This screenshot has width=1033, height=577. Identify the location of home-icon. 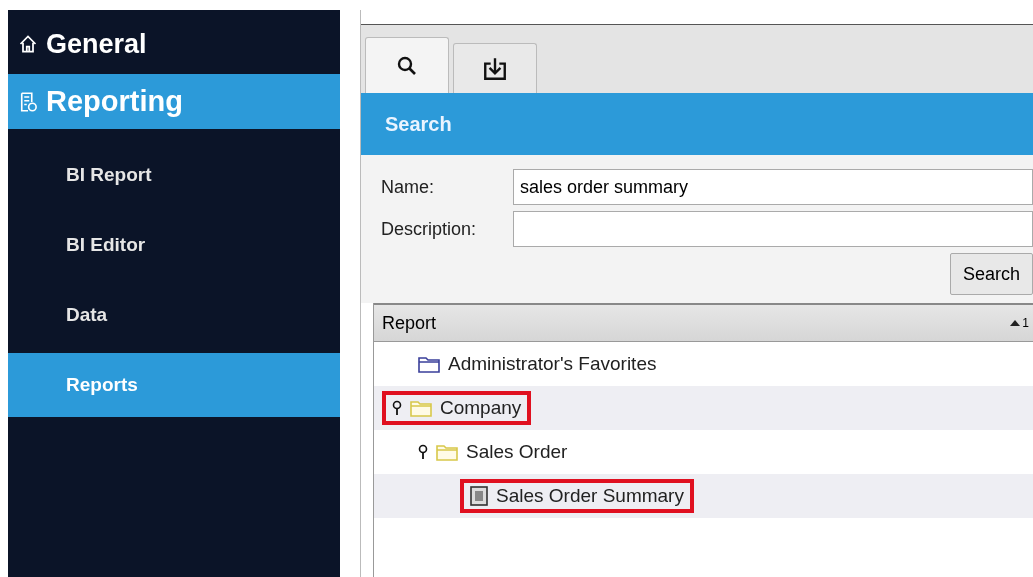
(28, 44).